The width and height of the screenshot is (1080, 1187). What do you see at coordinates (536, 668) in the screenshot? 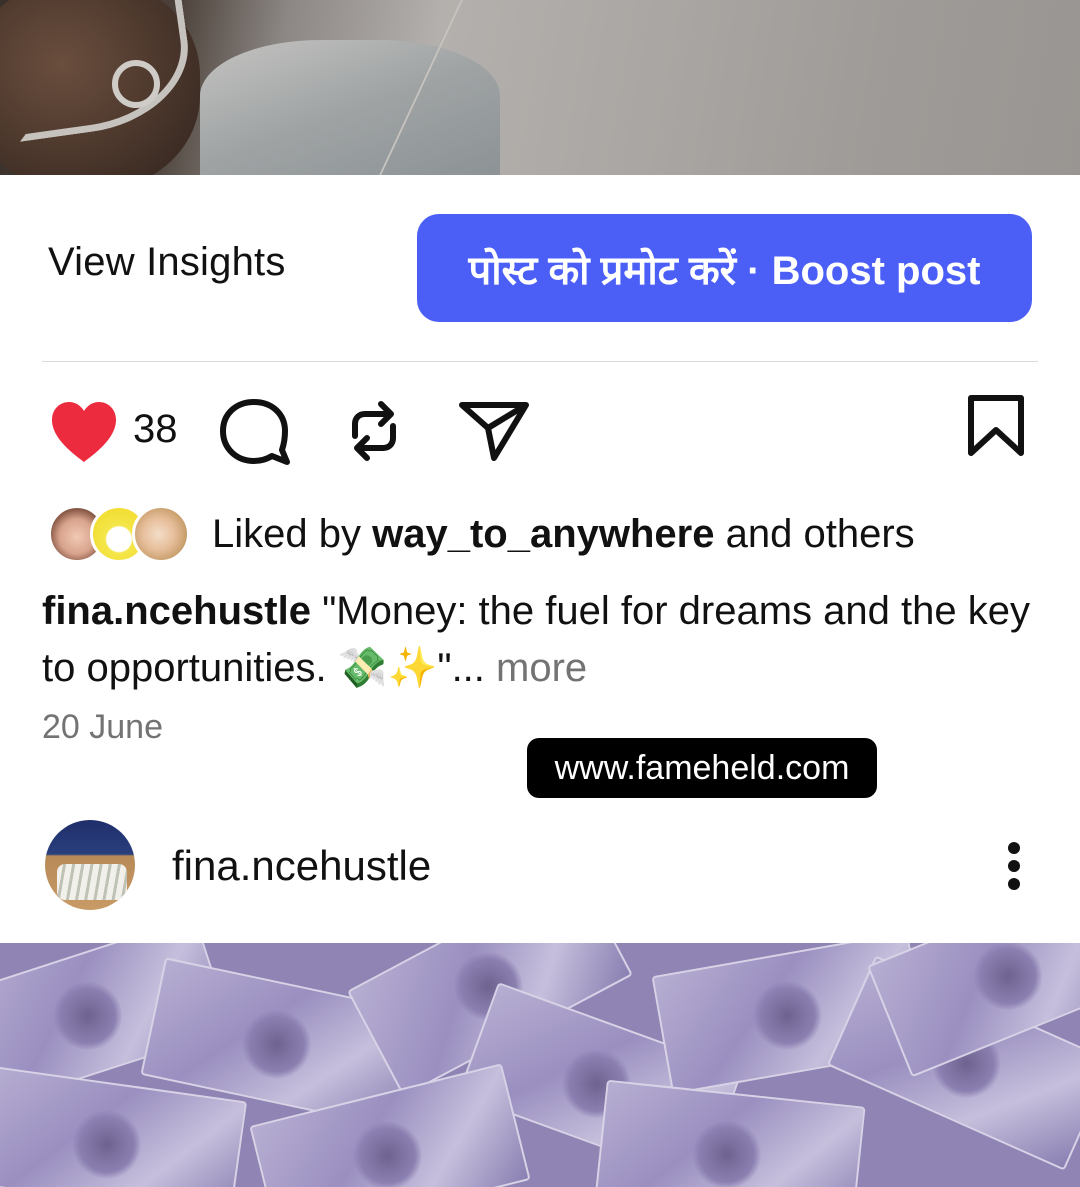
I see `more-link: more` at bounding box center [536, 668].